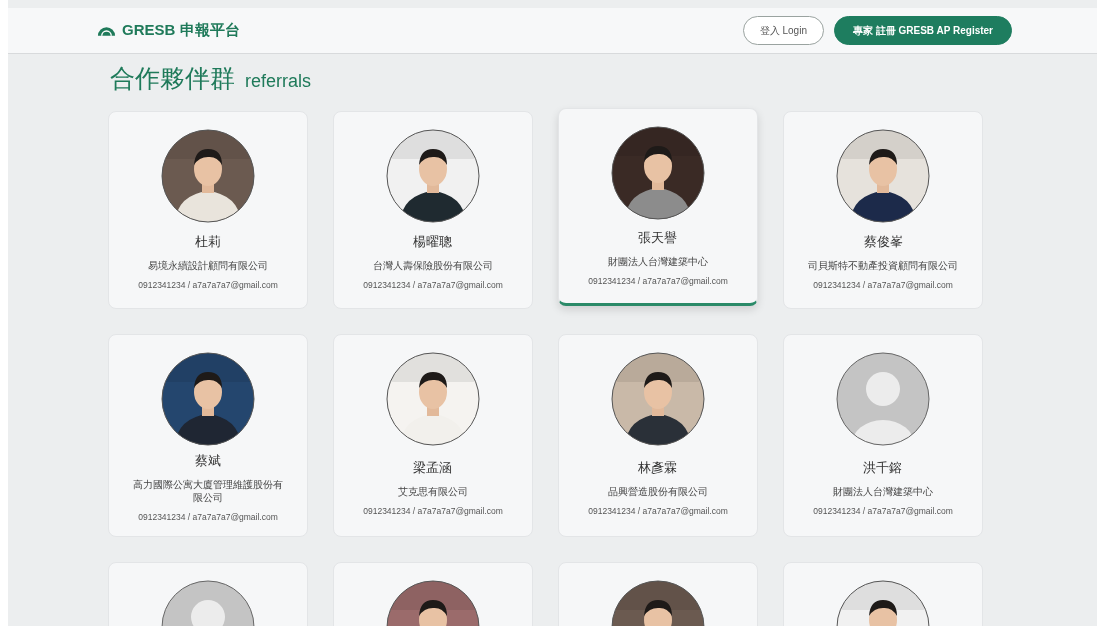  Describe the element at coordinates (208, 461) in the screenshot. I see `partner-name: 蔡斌` at that location.